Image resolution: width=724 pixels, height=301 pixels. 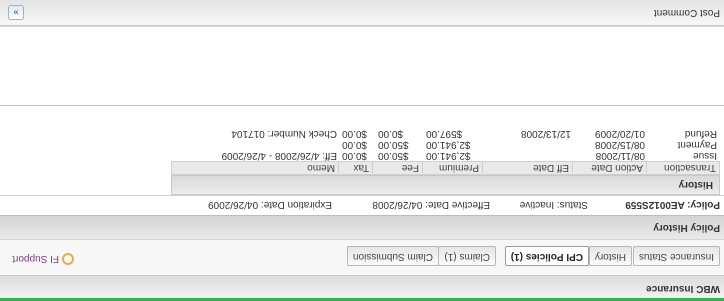 What do you see at coordinates (619, 144) in the screenshot?
I see `cell-action-date: 08/15/2008` at bounding box center [619, 144].